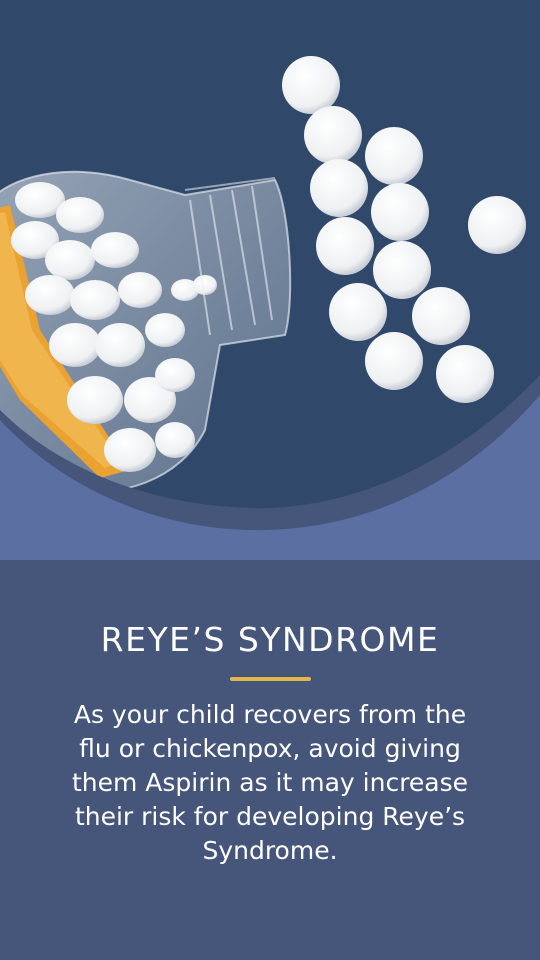  What do you see at coordinates (270, 639) in the screenshot?
I see `card-title: REYE’S SYNDROME` at bounding box center [270, 639].